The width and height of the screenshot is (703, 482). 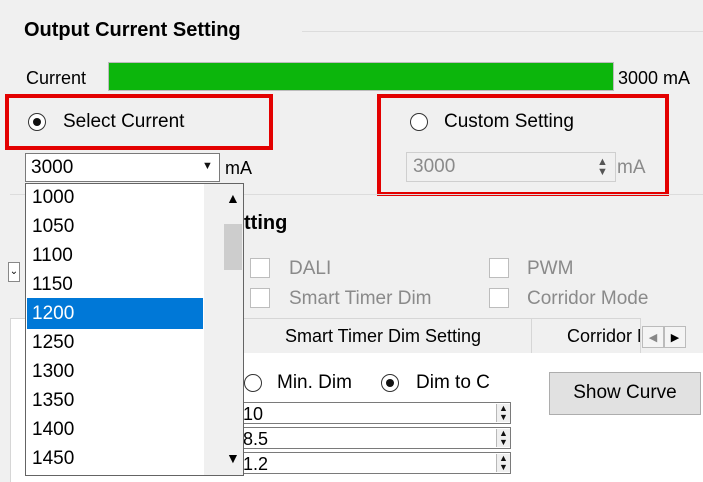 What do you see at coordinates (550, 268) in the screenshot?
I see `pwm-label: PWM` at bounding box center [550, 268].